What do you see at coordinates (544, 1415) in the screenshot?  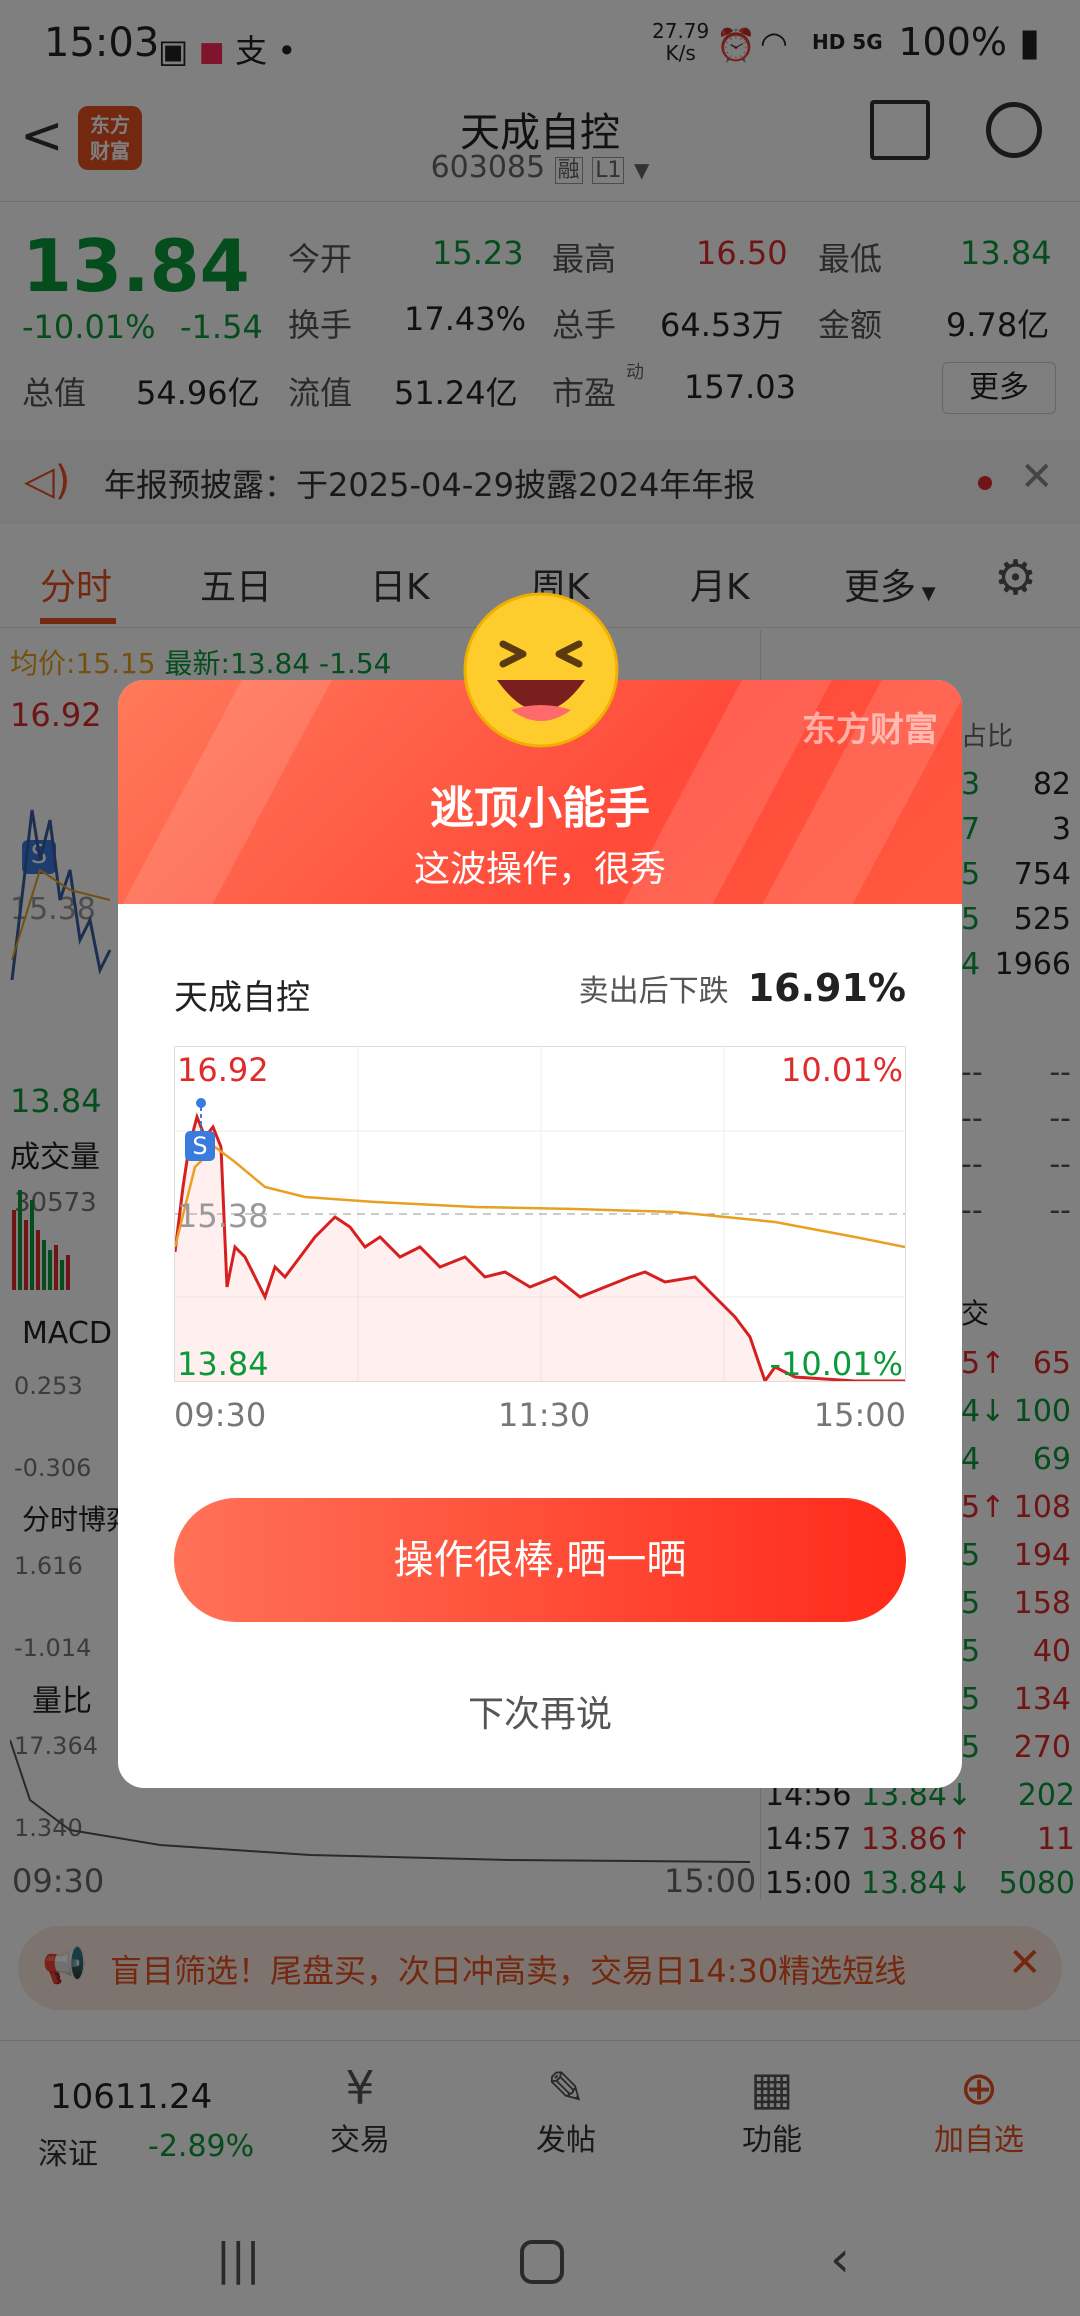 I see `x-mid: 11:30` at bounding box center [544, 1415].